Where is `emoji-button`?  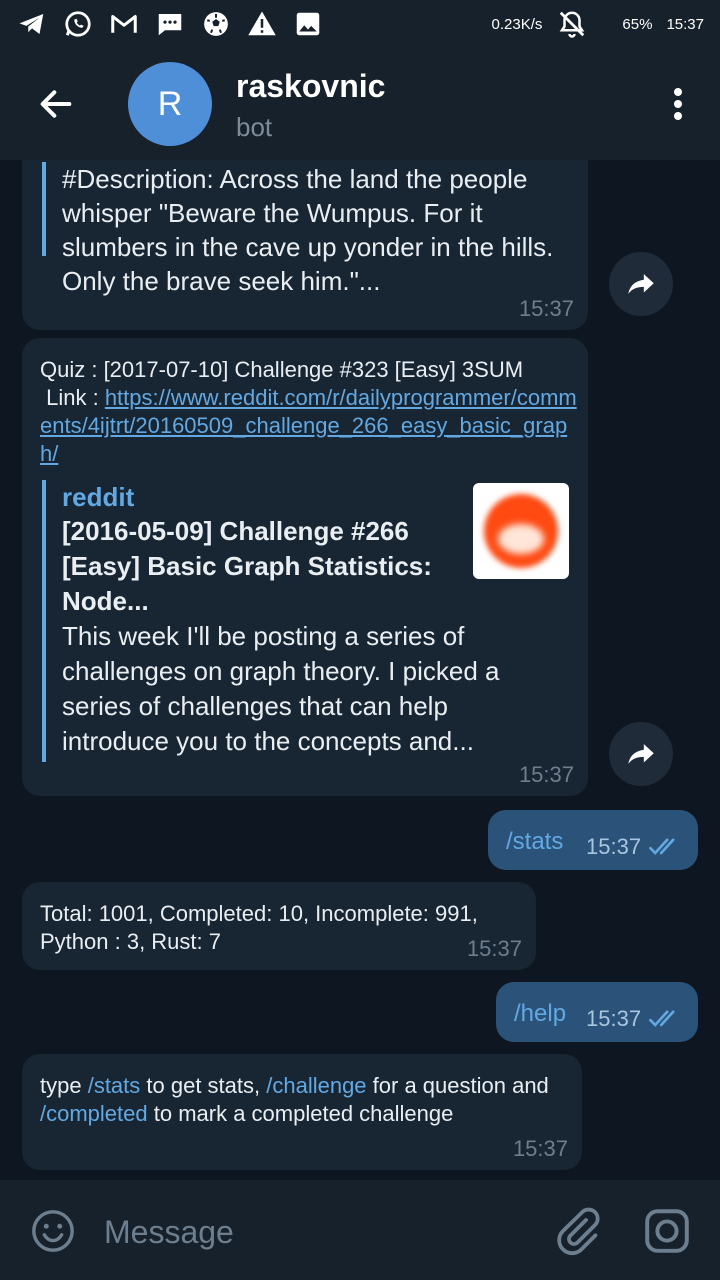
emoji-button is located at coordinates (53, 1231).